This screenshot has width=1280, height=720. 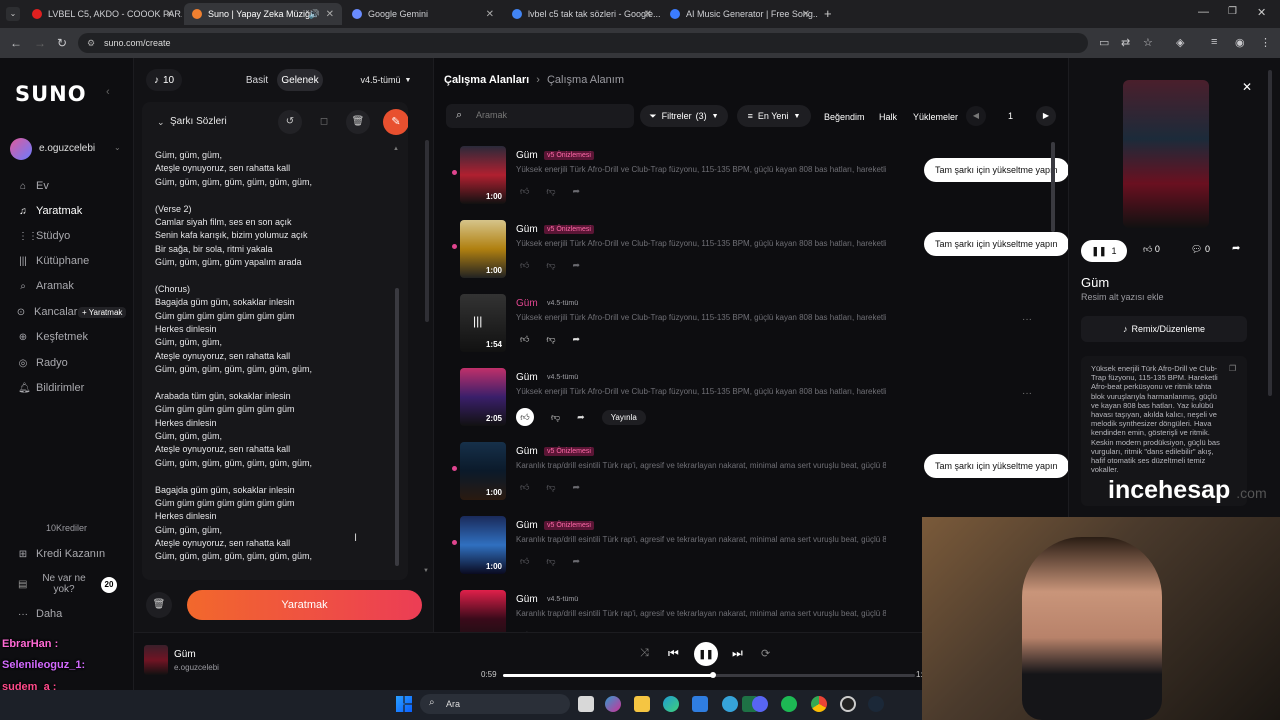 I want to click on play-count-button: ❚❚ 1, so click(x=1104, y=251).